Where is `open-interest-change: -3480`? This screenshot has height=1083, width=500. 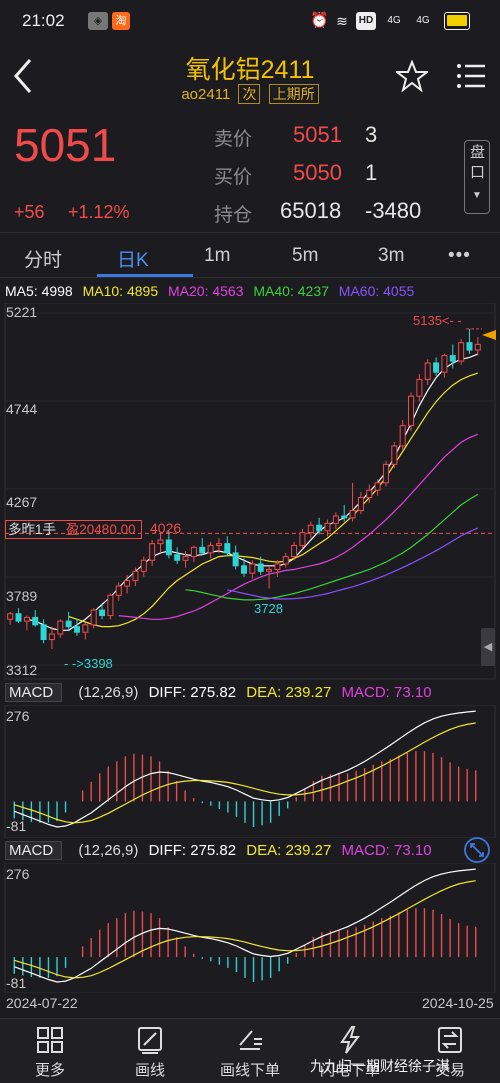 open-interest-change: -3480 is located at coordinates (393, 210).